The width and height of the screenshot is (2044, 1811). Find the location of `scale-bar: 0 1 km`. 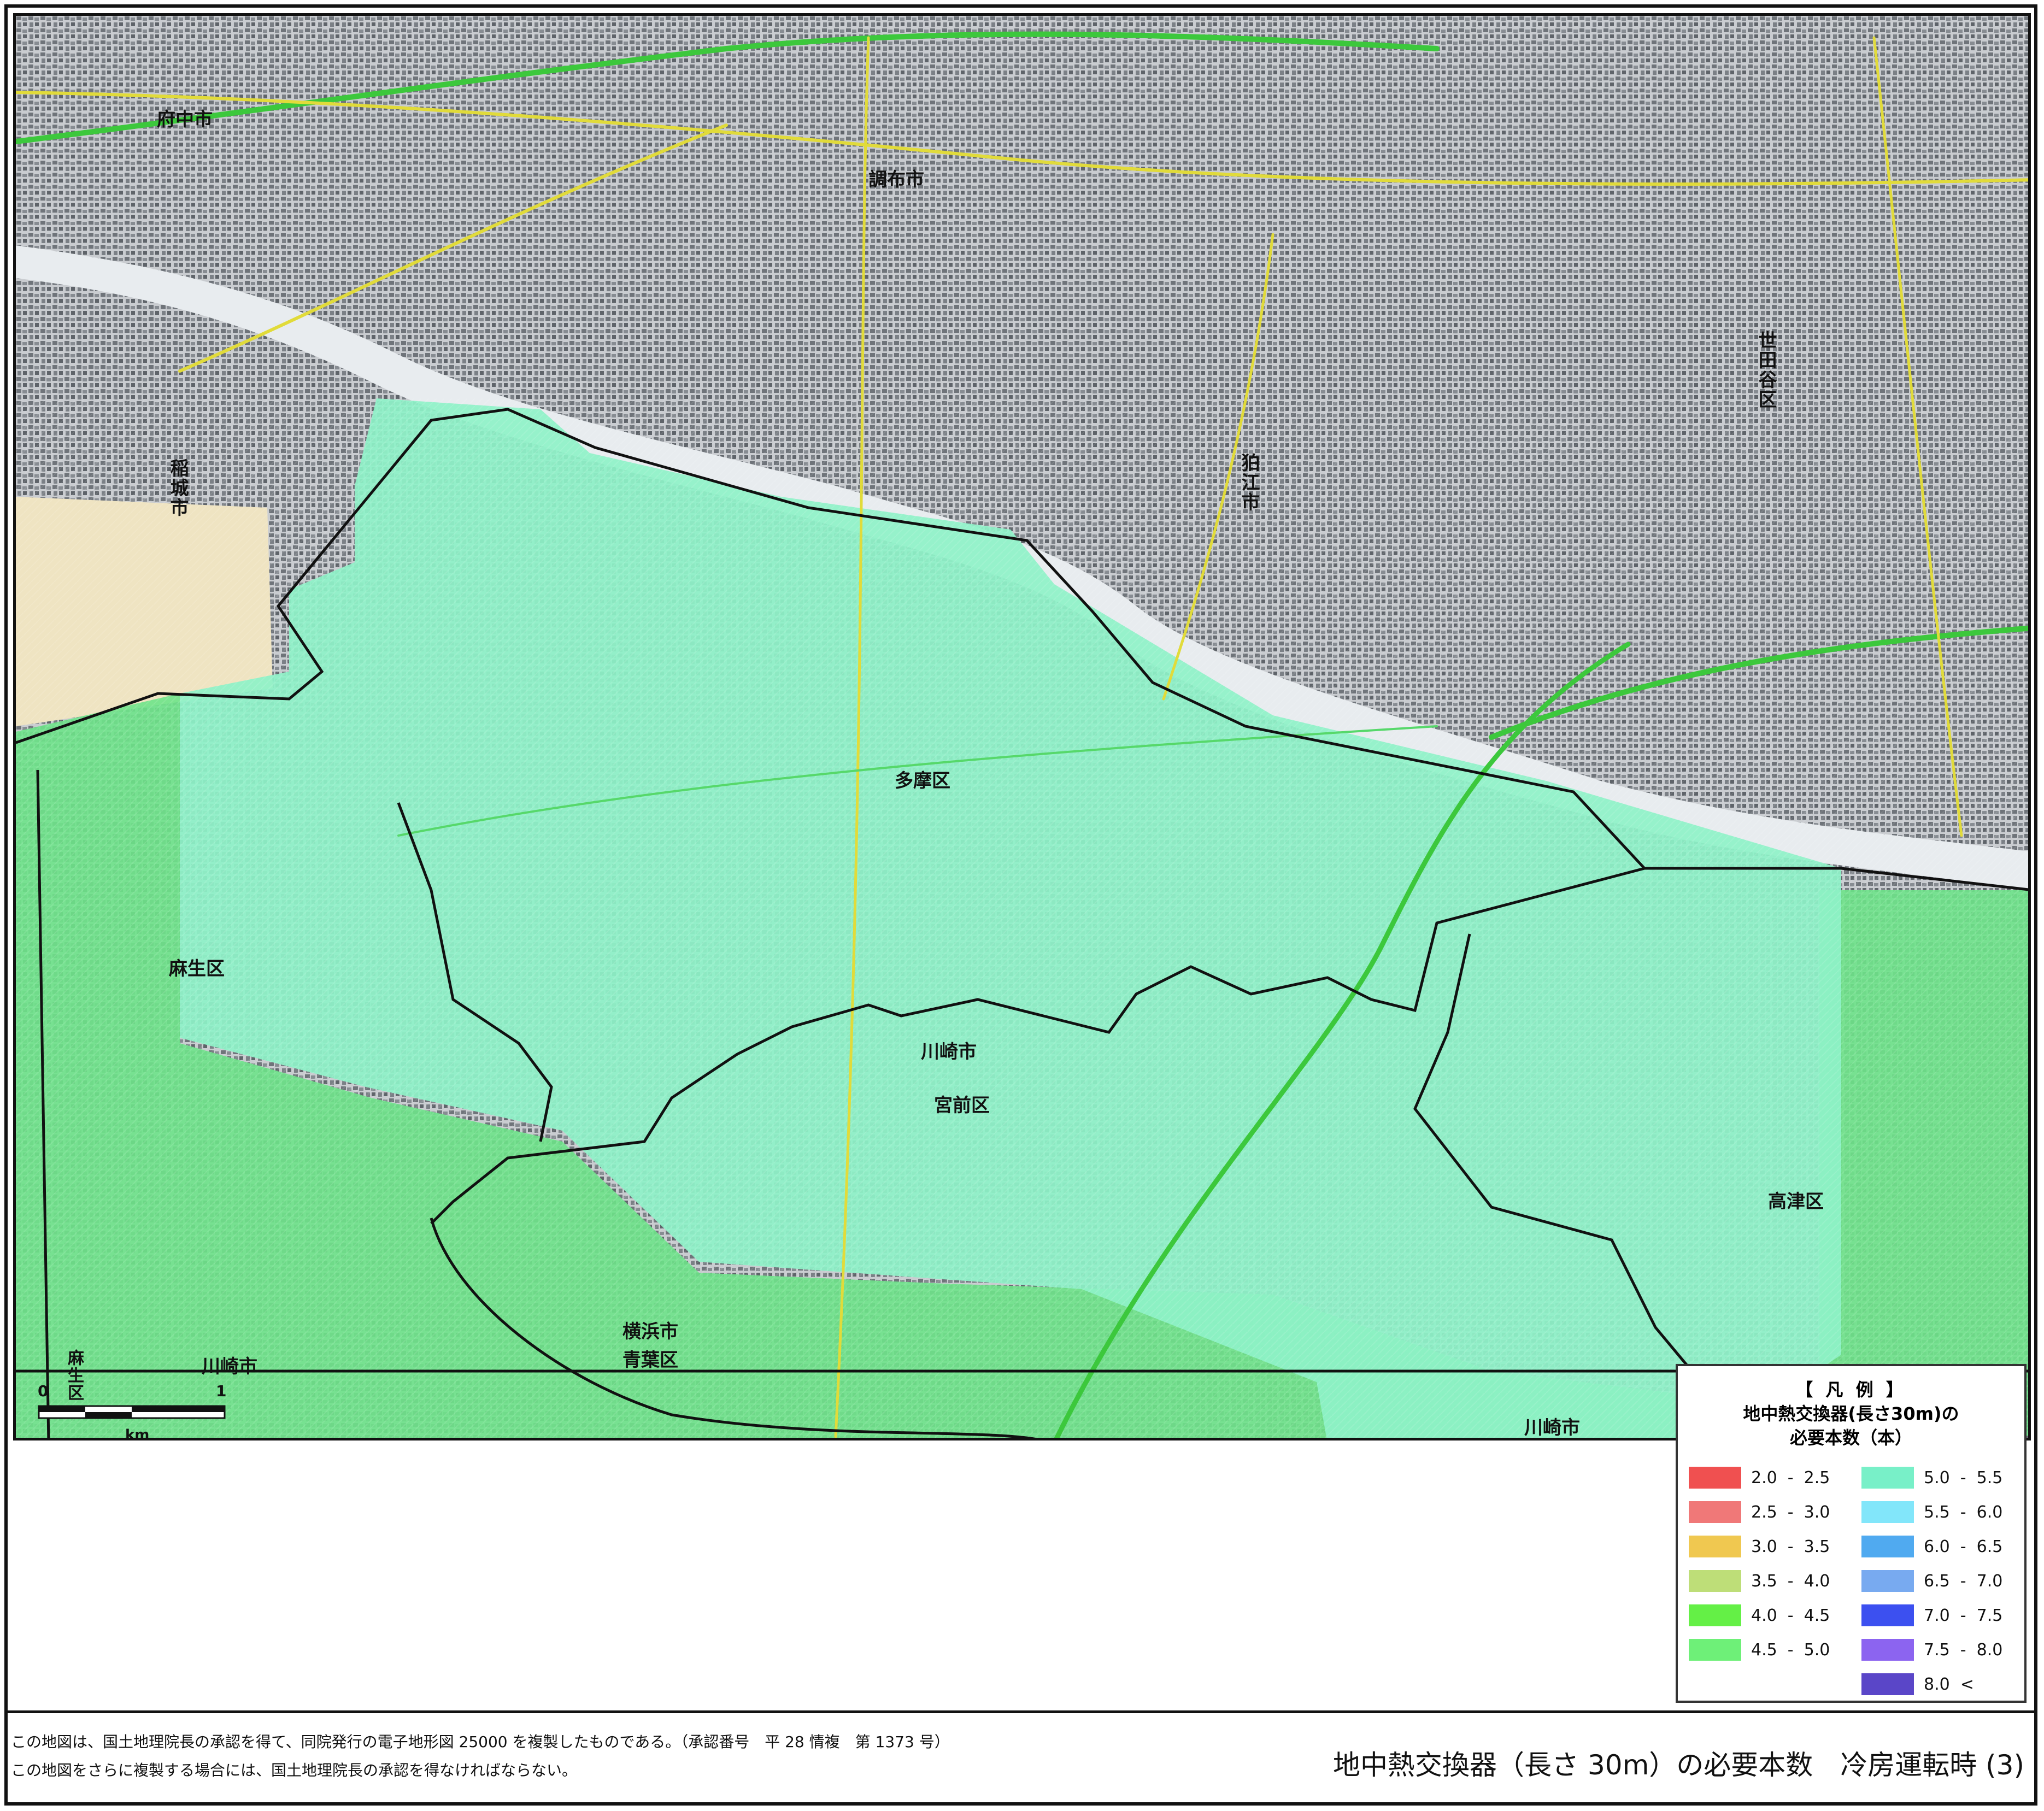

scale-bar: 0 1 km is located at coordinates (136, 1410).